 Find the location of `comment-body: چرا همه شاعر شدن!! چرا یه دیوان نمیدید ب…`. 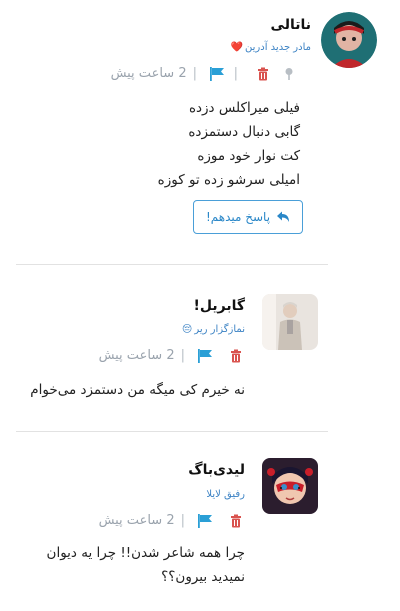

comment-body: چرا همه شاعر شدن!! چرا یه دیوان نمیدید ب… is located at coordinates (146, 565).